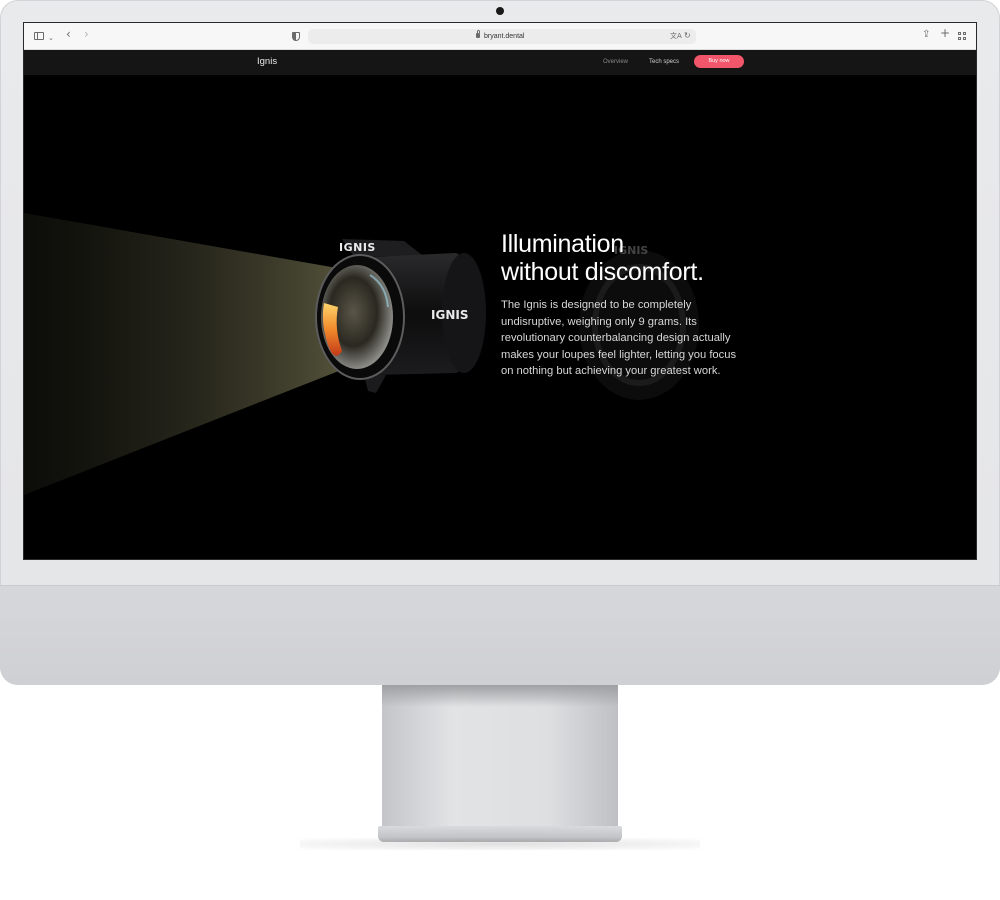 This screenshot has height=900, width=1000. What do you see at coordinates (68, 34) in the screenshot?
I see `back-icon: ‹` at bounding box center [68, 34].